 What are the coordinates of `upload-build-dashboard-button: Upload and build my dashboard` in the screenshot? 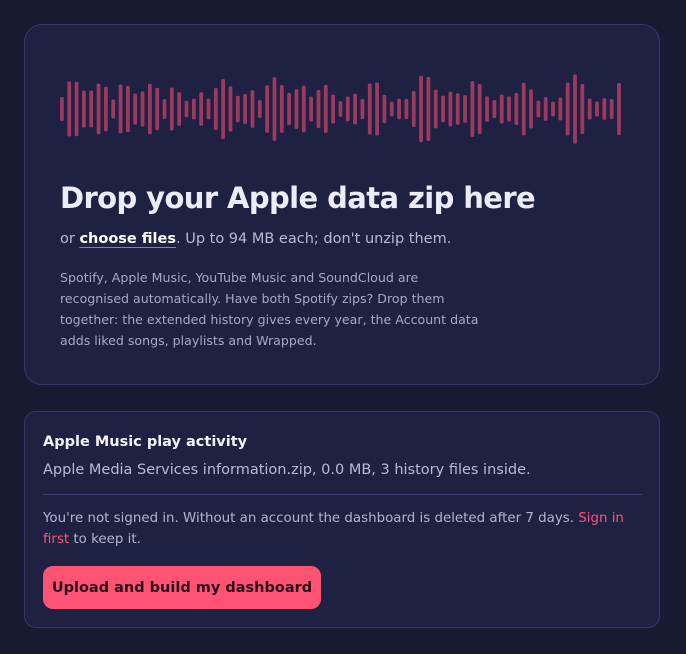 It's located at (182, 587).